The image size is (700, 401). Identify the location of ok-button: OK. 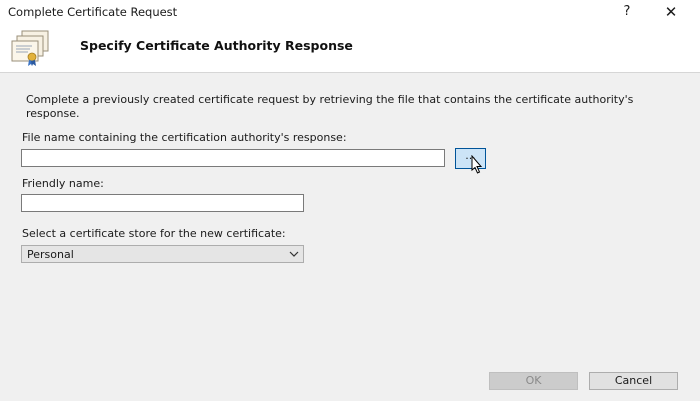
(533, 381).